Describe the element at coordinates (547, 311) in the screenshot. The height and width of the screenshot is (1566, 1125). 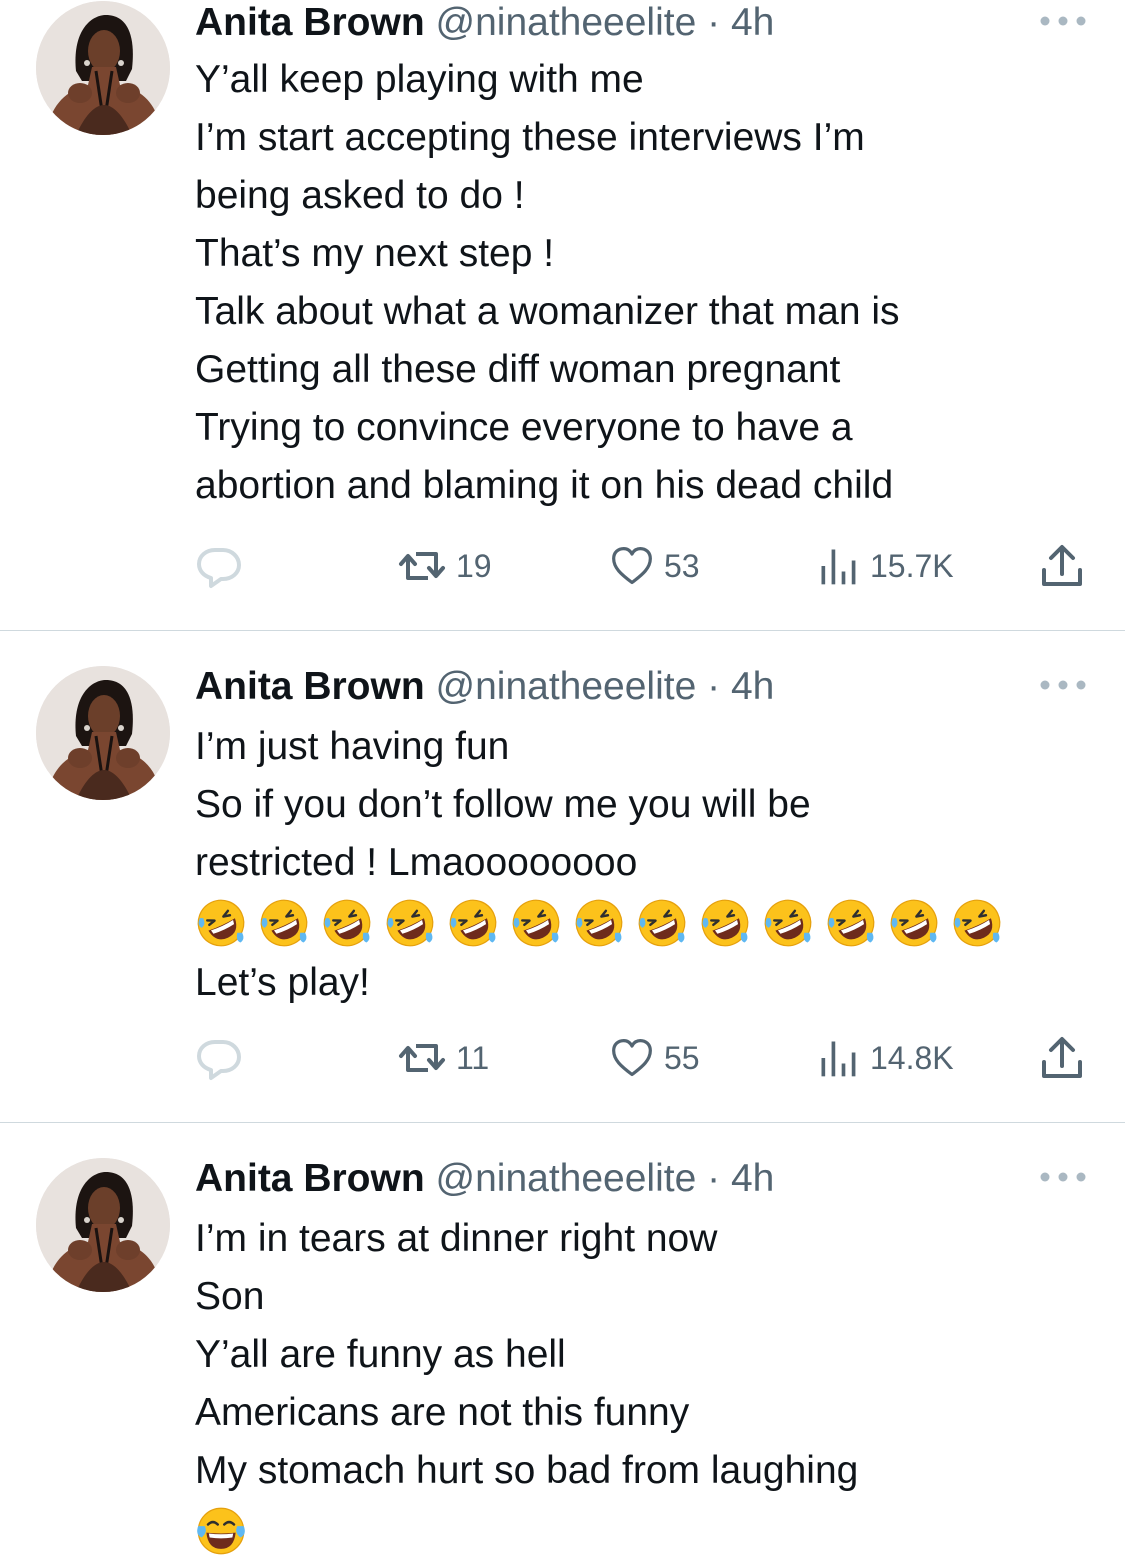
I see `tweet-text-line: Talk about what a womanizer that man is` at that location.